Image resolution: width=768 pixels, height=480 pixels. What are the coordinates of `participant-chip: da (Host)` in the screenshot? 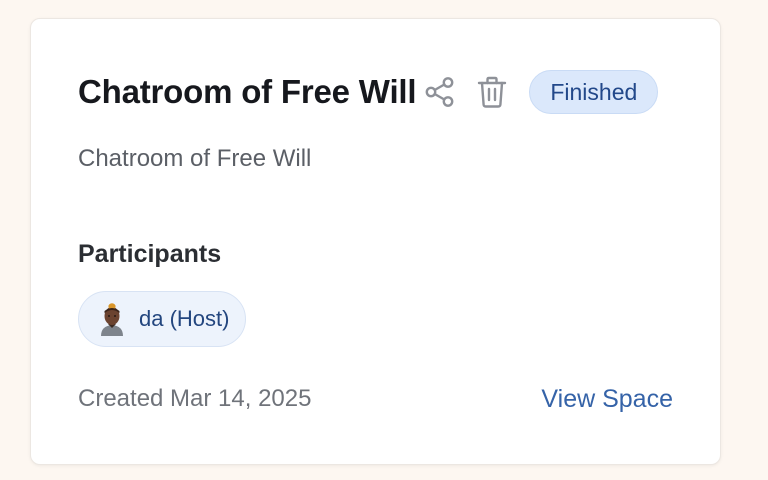 It's located at (162, 319).